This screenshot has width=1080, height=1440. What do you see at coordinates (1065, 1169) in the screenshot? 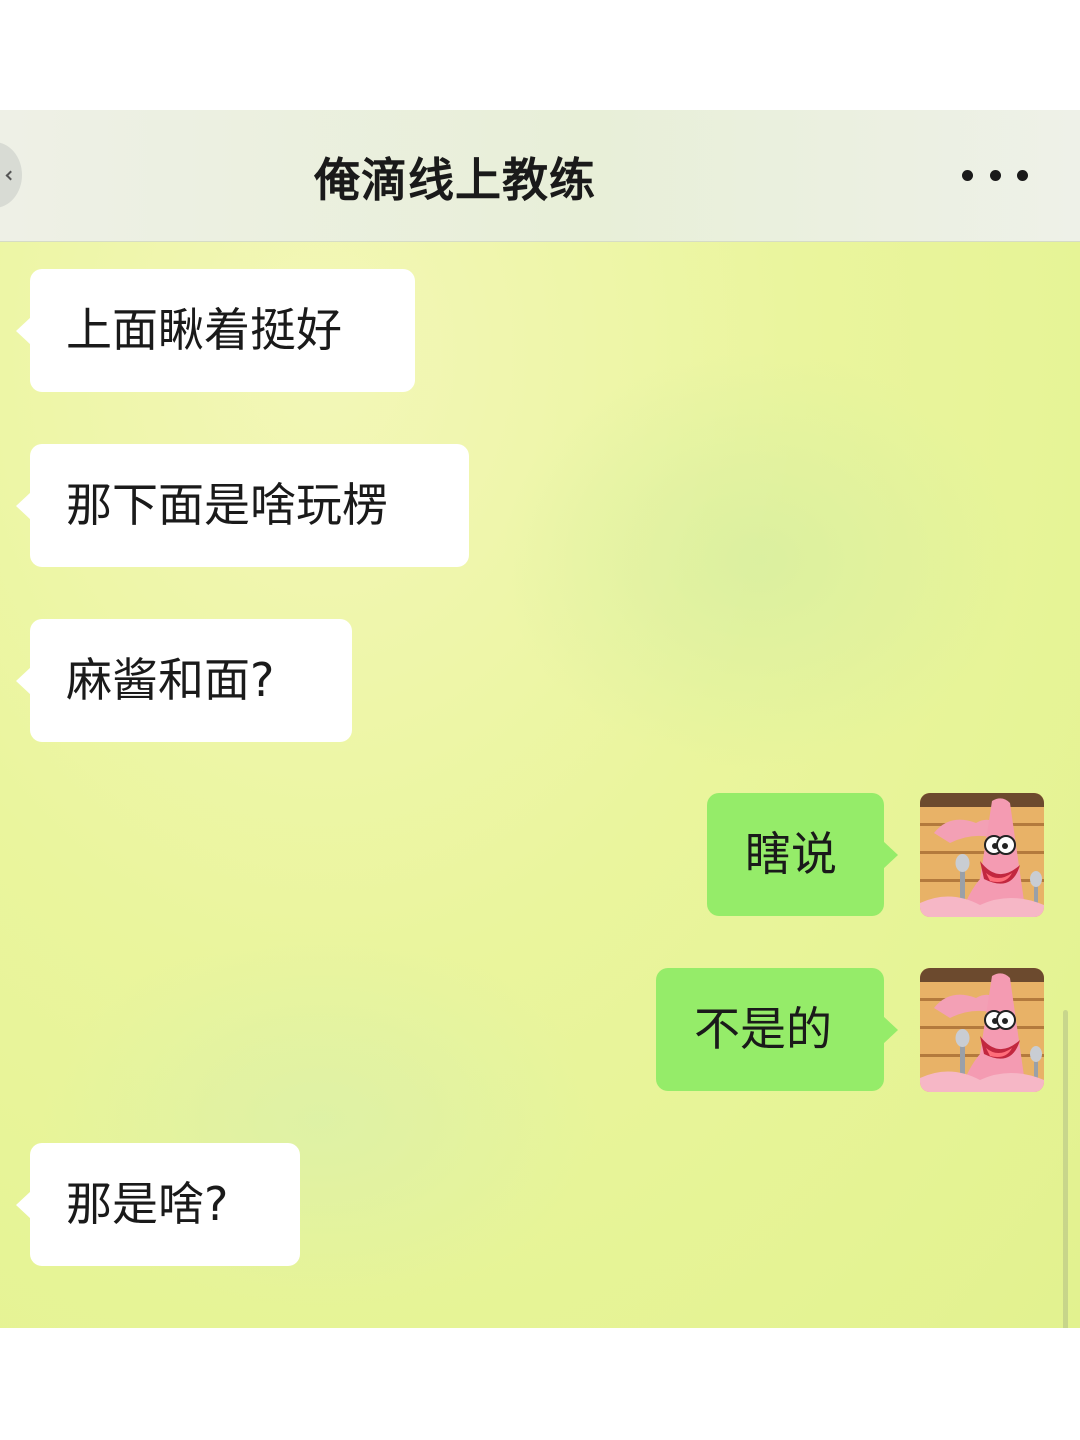
I see `scrollbar` at bounding box center [1065, 1169].